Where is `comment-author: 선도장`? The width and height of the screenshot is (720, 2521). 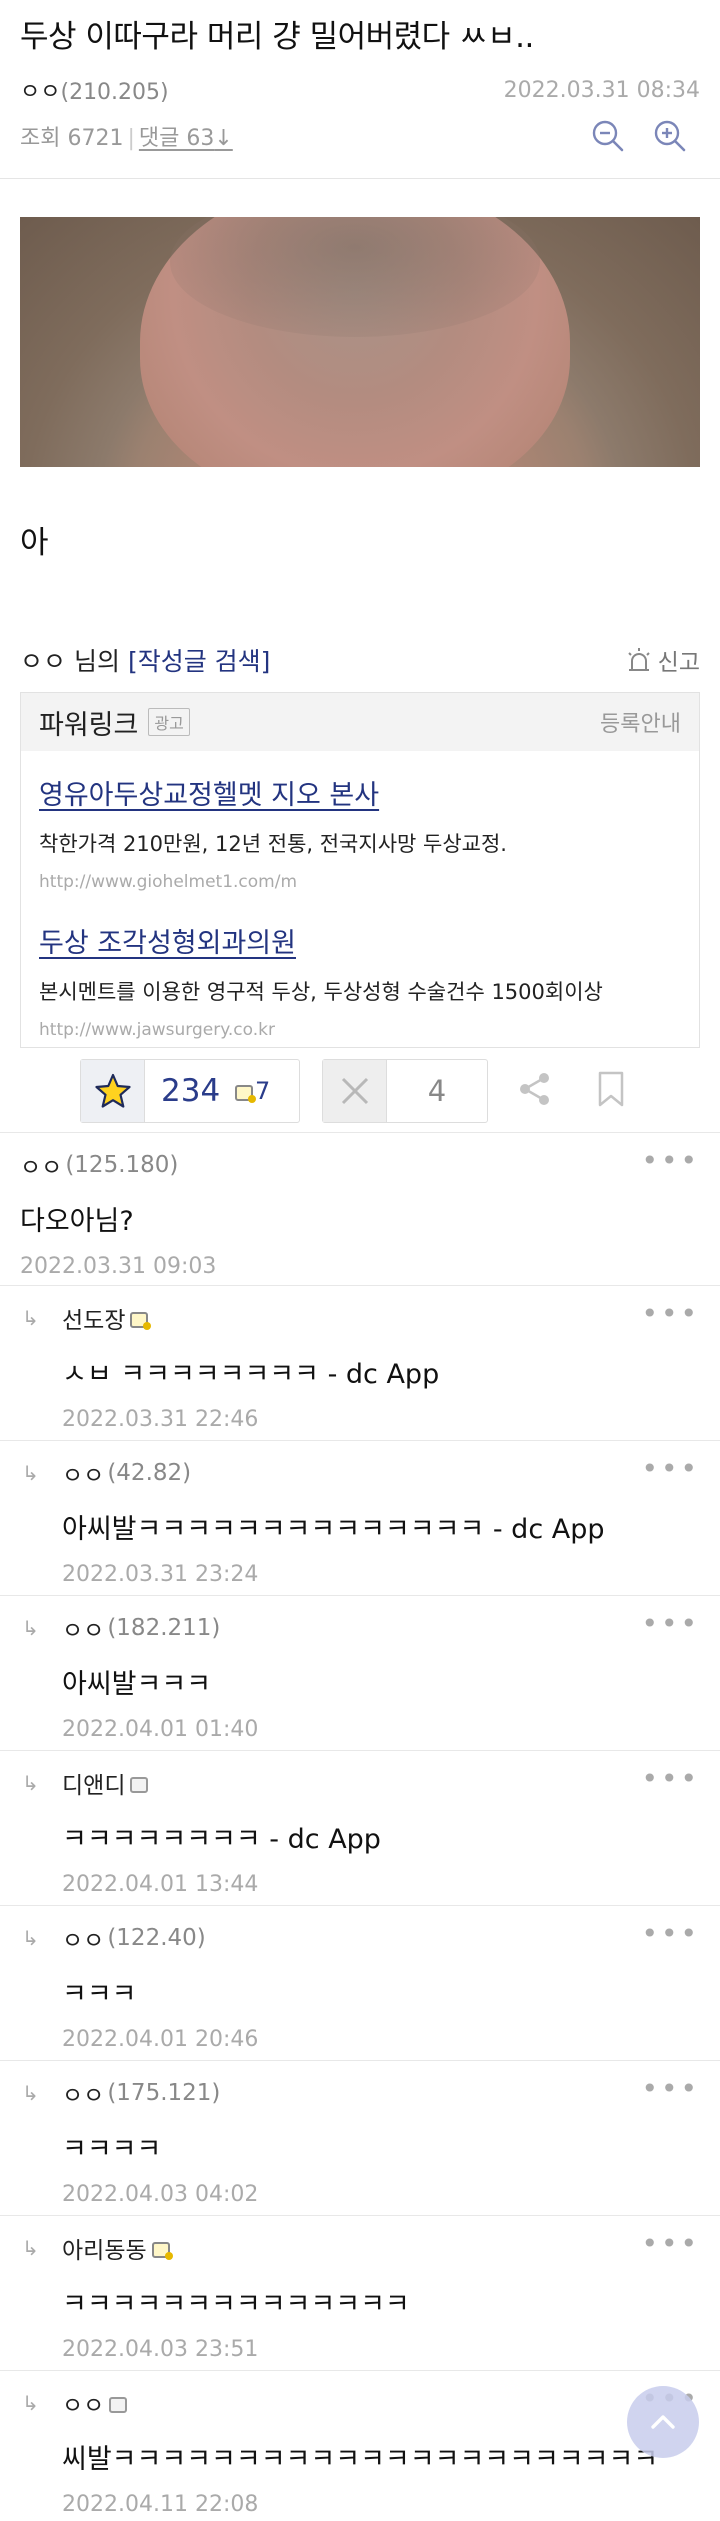
comment-author: 선도장 is located at coordinates (93, 1318).